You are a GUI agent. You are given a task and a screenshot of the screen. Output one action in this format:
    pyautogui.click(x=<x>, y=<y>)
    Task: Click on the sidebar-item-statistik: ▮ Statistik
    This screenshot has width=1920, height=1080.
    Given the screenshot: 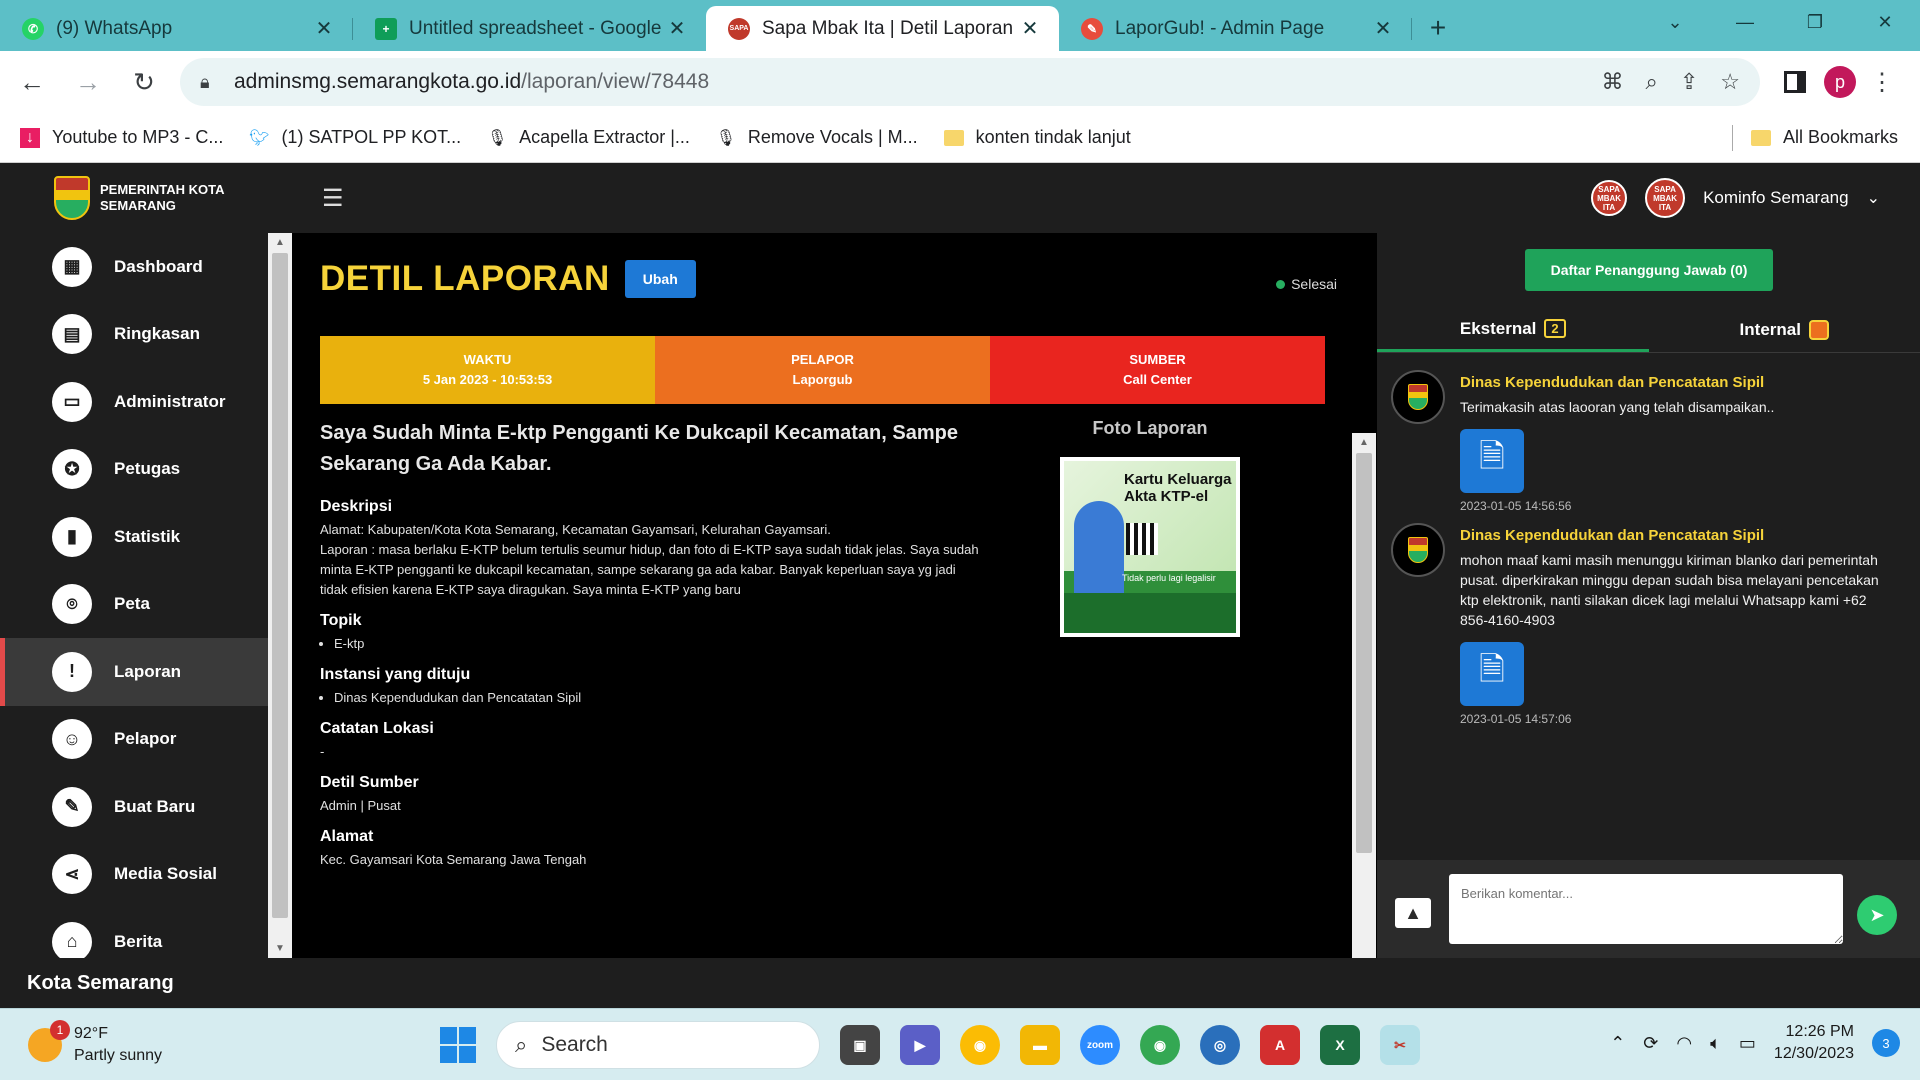 What is the action you would take?
    pyautogui.click(x=134, y=537)
    